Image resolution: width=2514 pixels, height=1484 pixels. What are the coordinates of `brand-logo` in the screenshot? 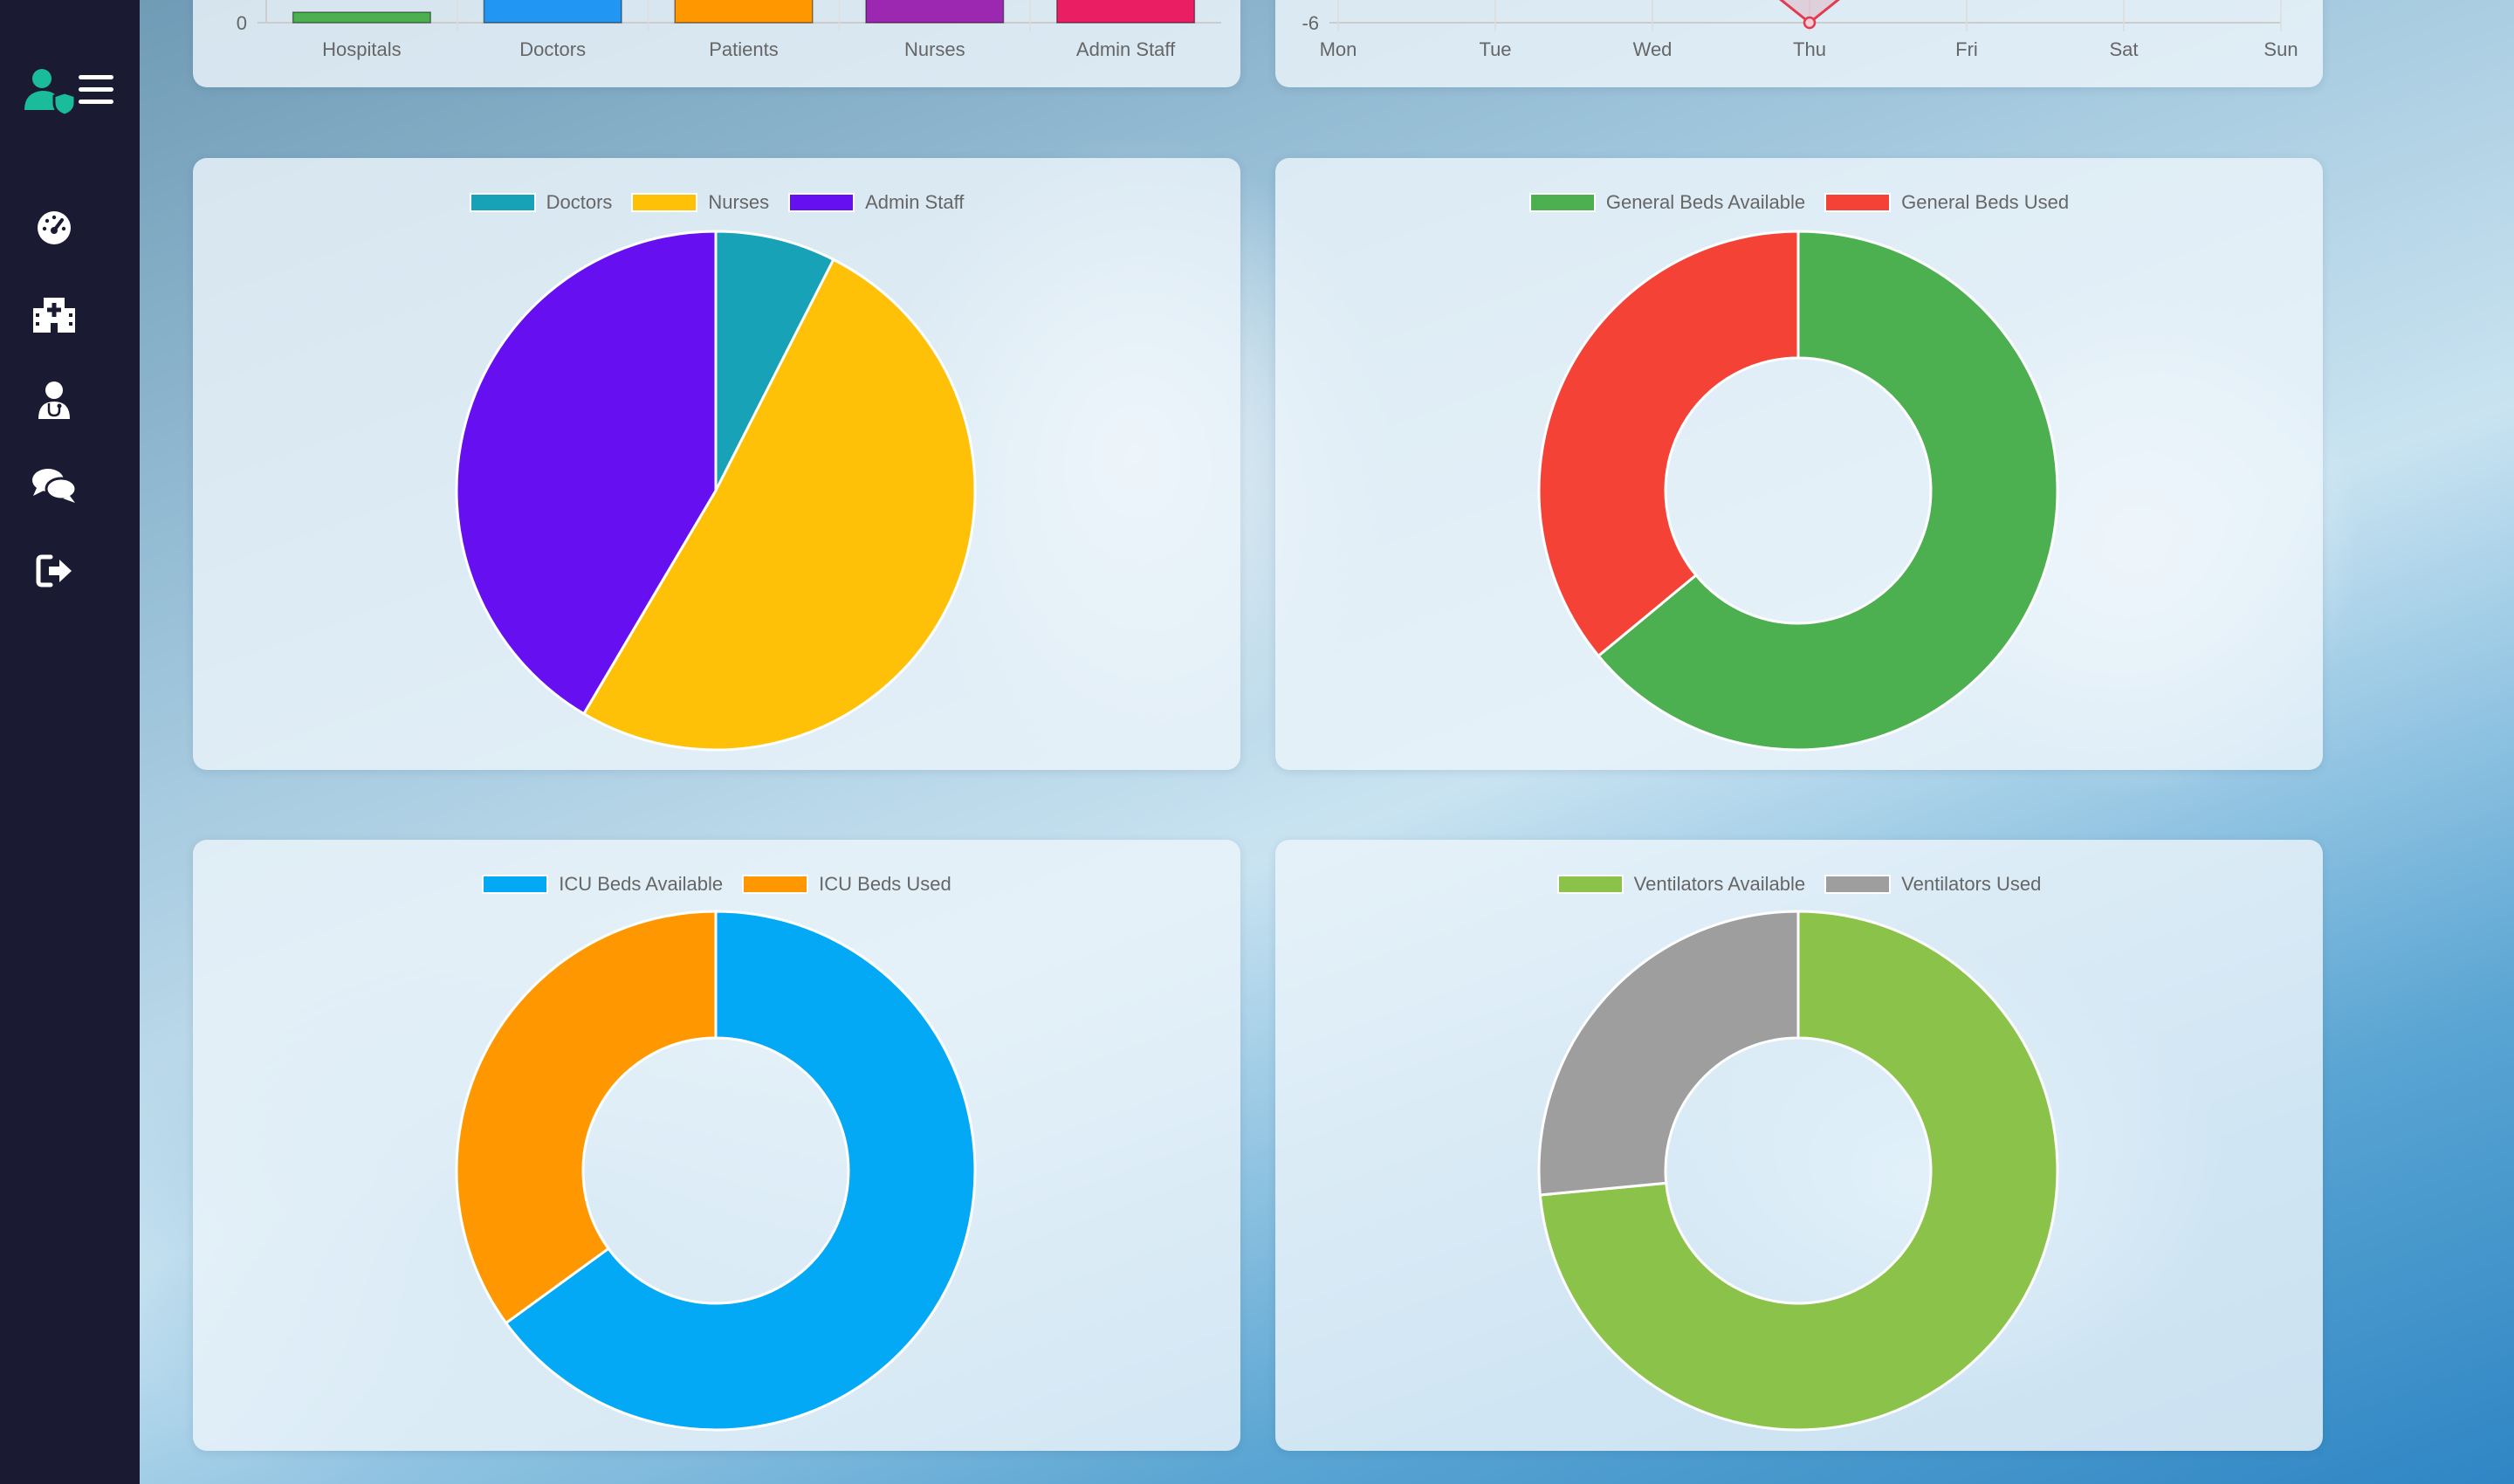 It's located at (71, 92).